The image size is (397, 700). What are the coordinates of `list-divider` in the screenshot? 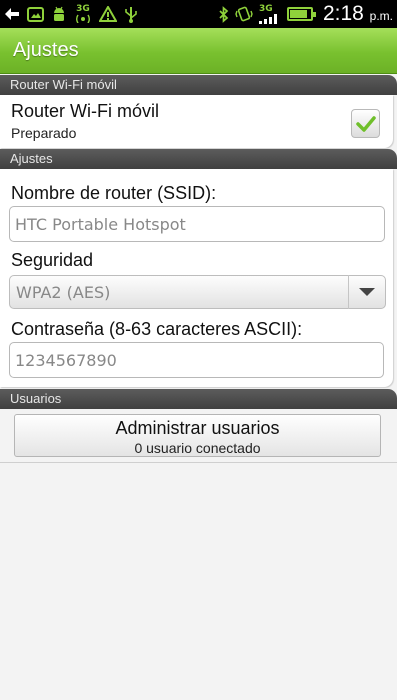 It's located at (198, 462).